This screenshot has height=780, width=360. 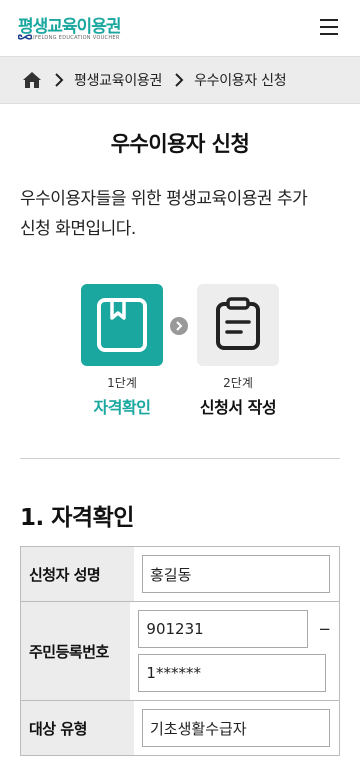 What do you see at coordinates (180, 28) in the screenshot?
I see `app-header: 평생교육이용권 LIFELONG EDUCATION VOUCHER` at bounding box center [180, 28].